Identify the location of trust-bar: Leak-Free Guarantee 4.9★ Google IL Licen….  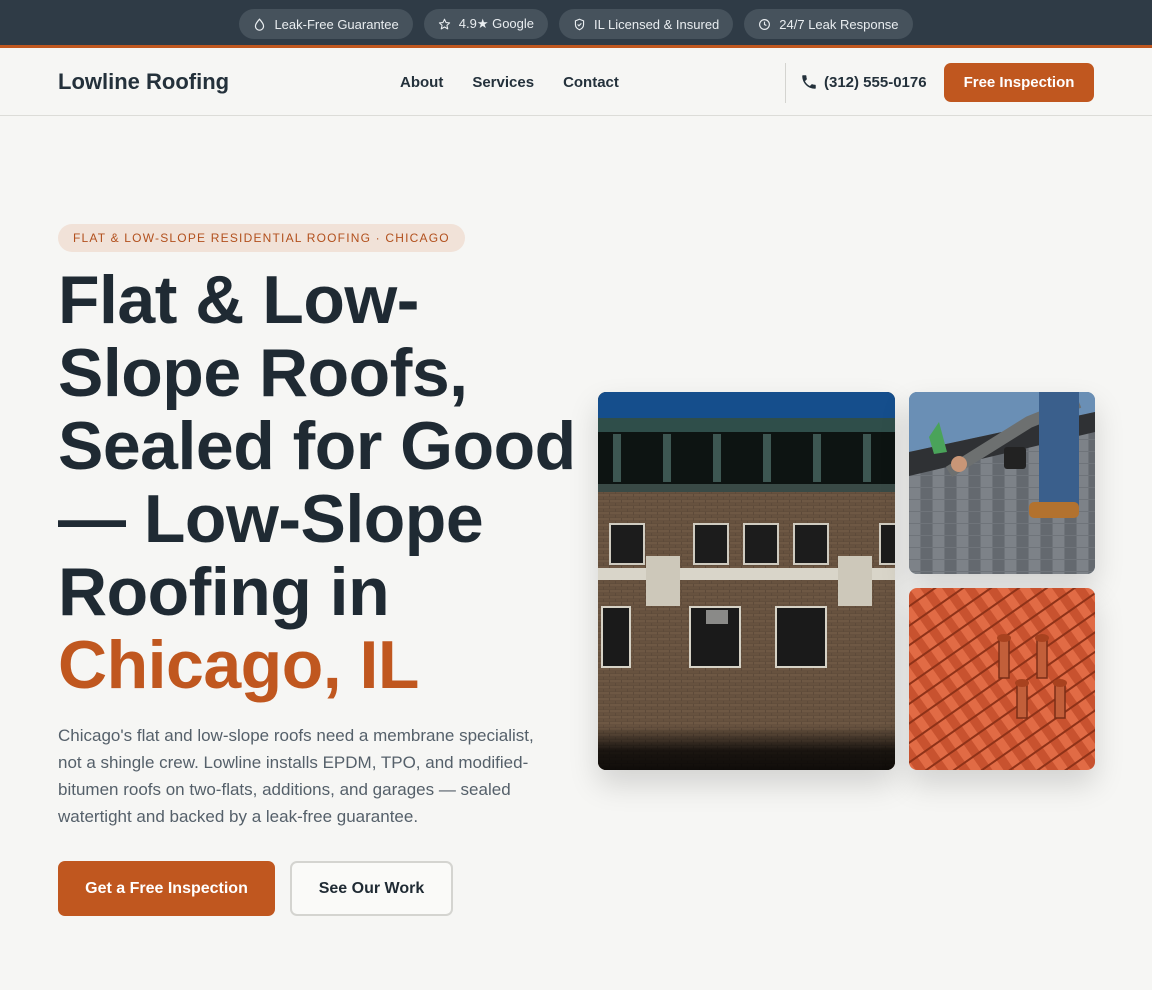
(576, 24).